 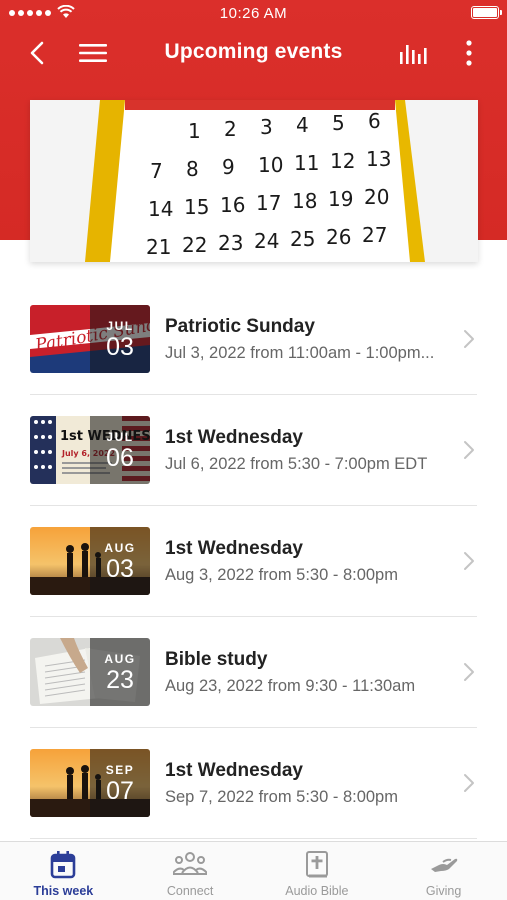 I want to click on event-thumbnail: AUG 23, so click(x=90, y=672).